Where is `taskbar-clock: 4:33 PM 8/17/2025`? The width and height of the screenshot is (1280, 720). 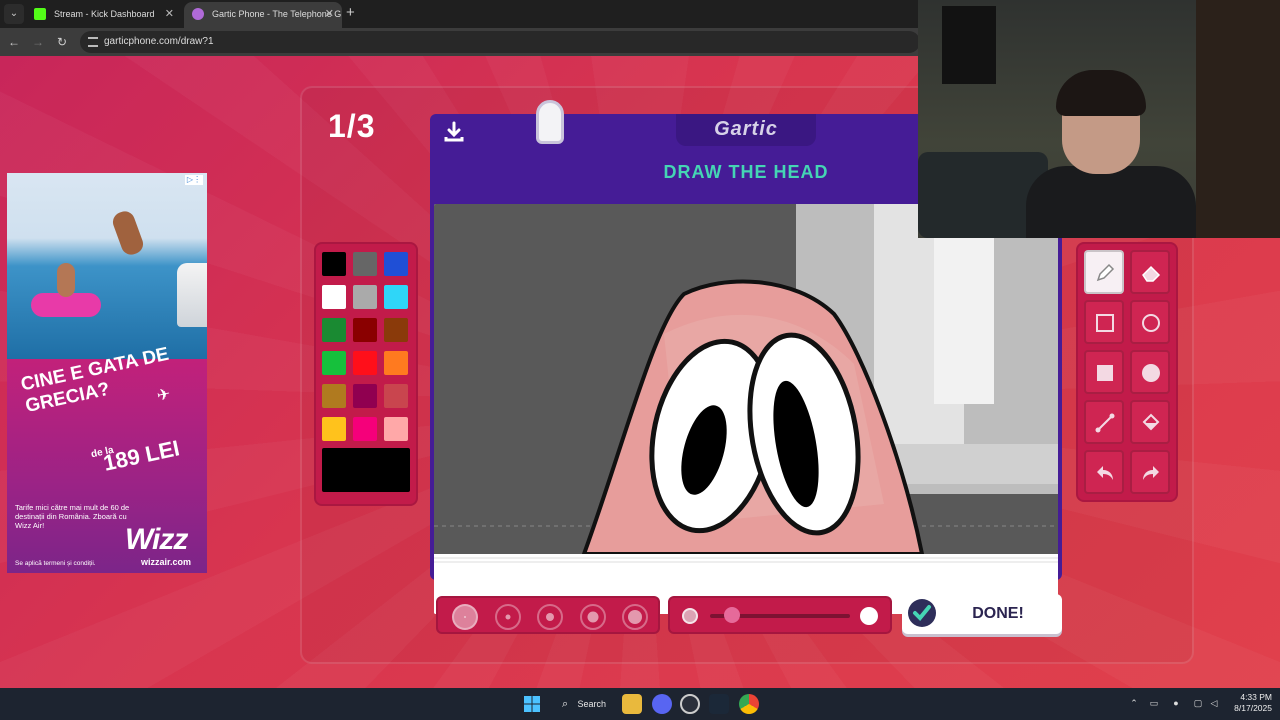
taskbar-clock: 4:33 PM 8/17/2025 is located at coordinates (1249, 703).